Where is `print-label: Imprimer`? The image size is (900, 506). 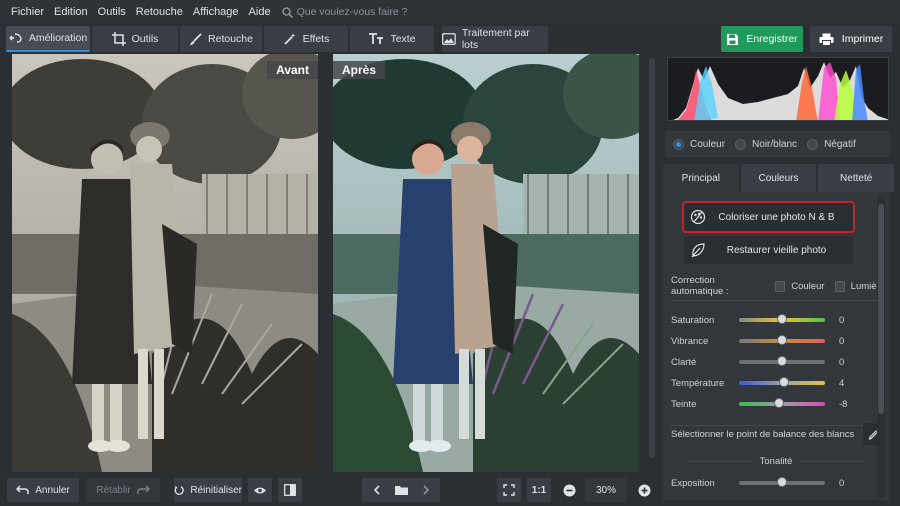 print-label: Imprimer is located at coordinates (862, 39).